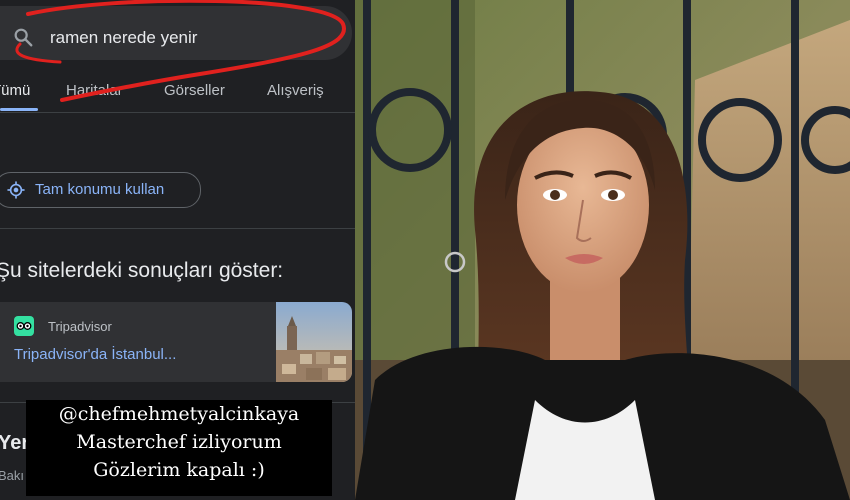  I want to click on result-source-name: Tripadvisor, so click(80, 326).